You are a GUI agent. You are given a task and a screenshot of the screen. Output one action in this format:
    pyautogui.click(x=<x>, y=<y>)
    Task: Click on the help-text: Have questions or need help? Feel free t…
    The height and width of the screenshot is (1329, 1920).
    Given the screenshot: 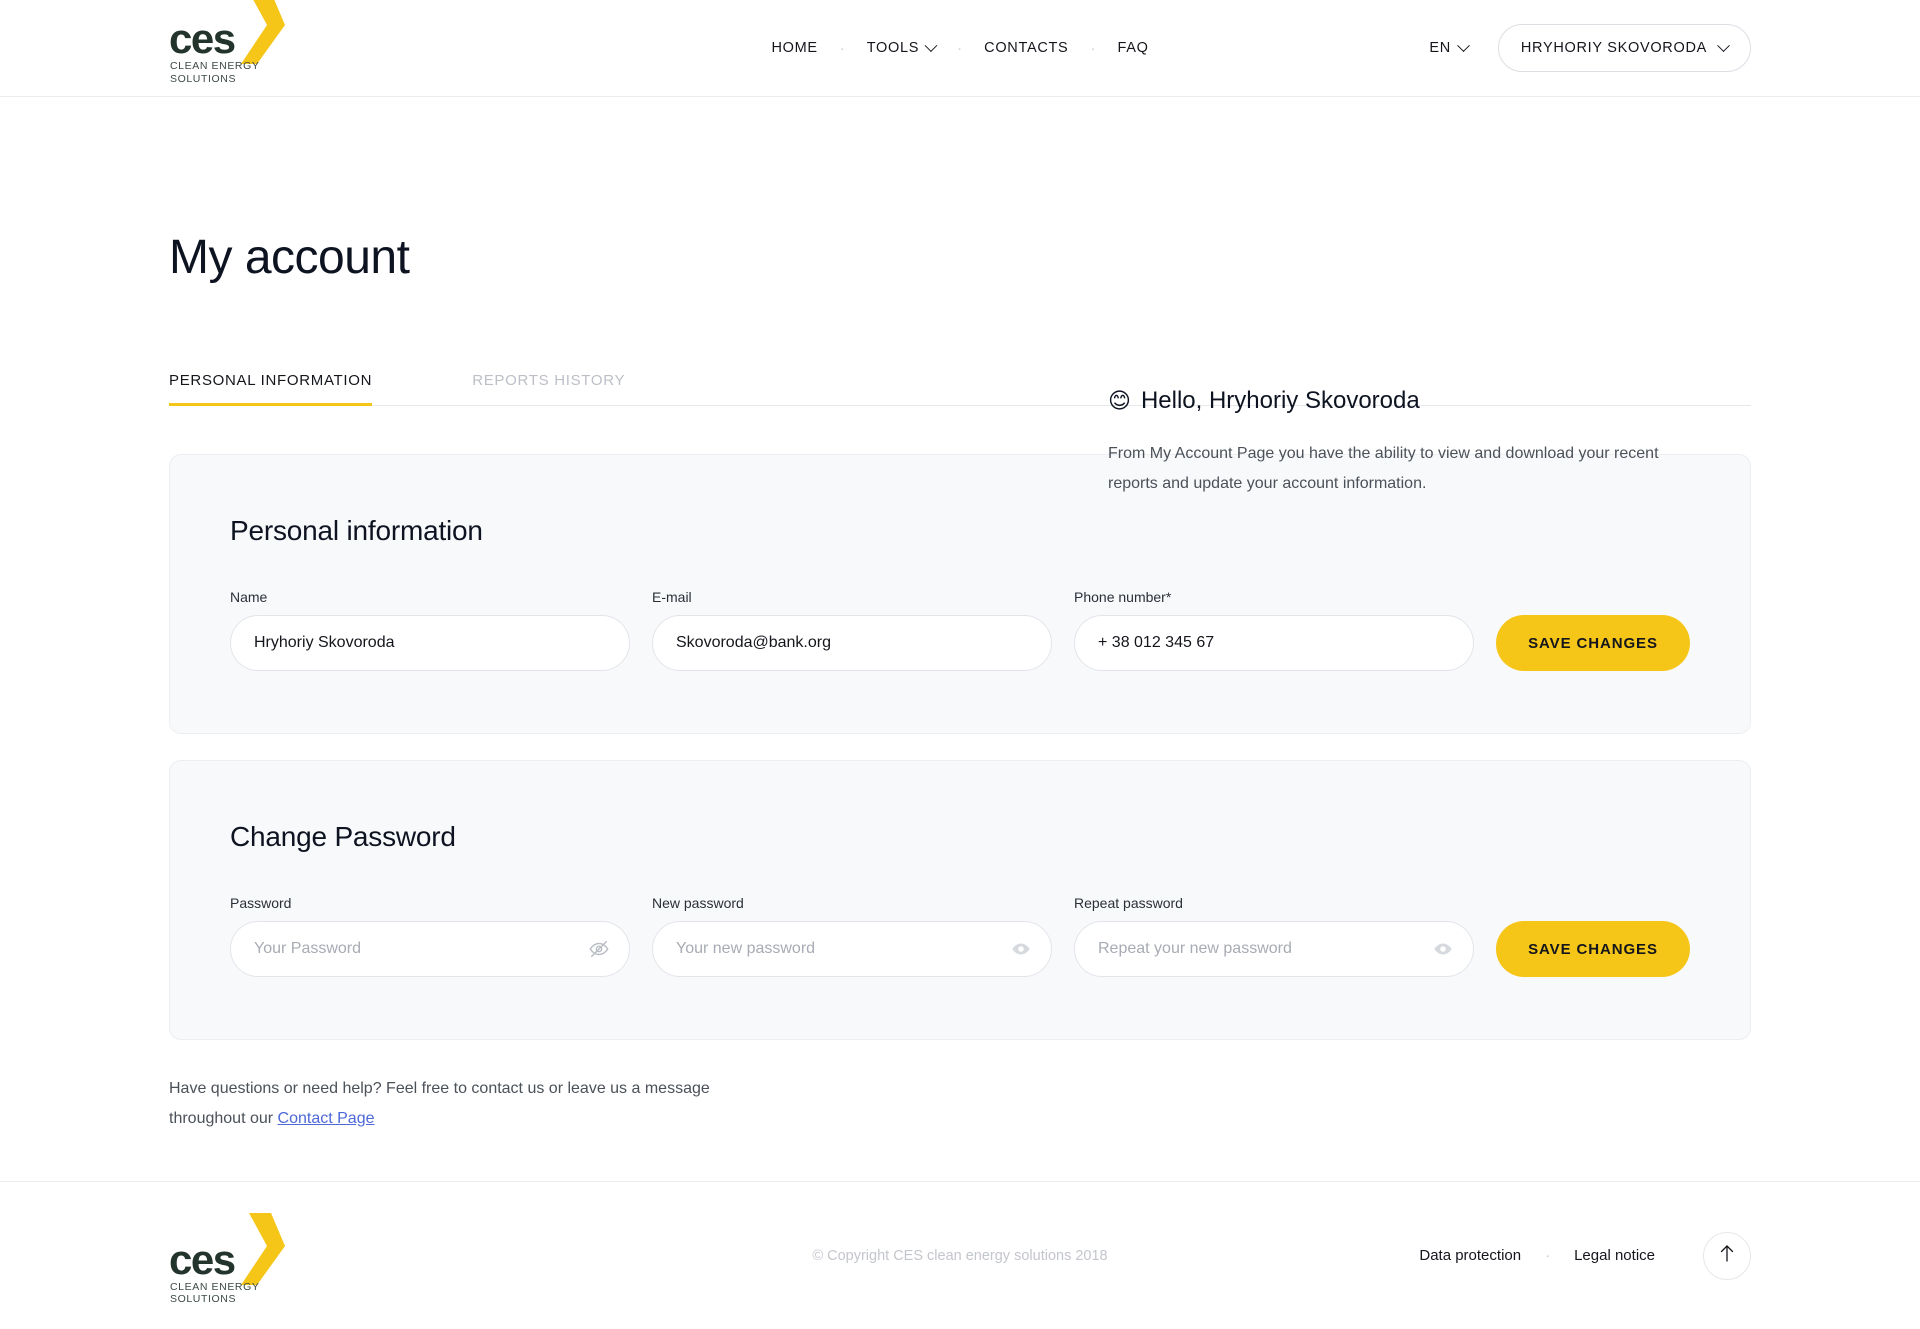 What is the action you would take?
    pyautogui.click(x=479, y=1104)
    